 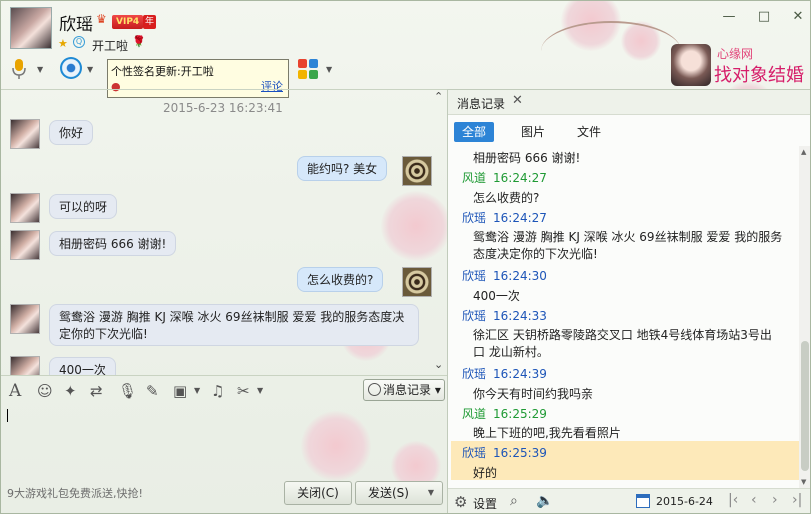 What do you see at coordinates (533, 393) in the screenshot?
I see `history-message: 你今天有时间约我吗亲` at bounding box center [533, 393].